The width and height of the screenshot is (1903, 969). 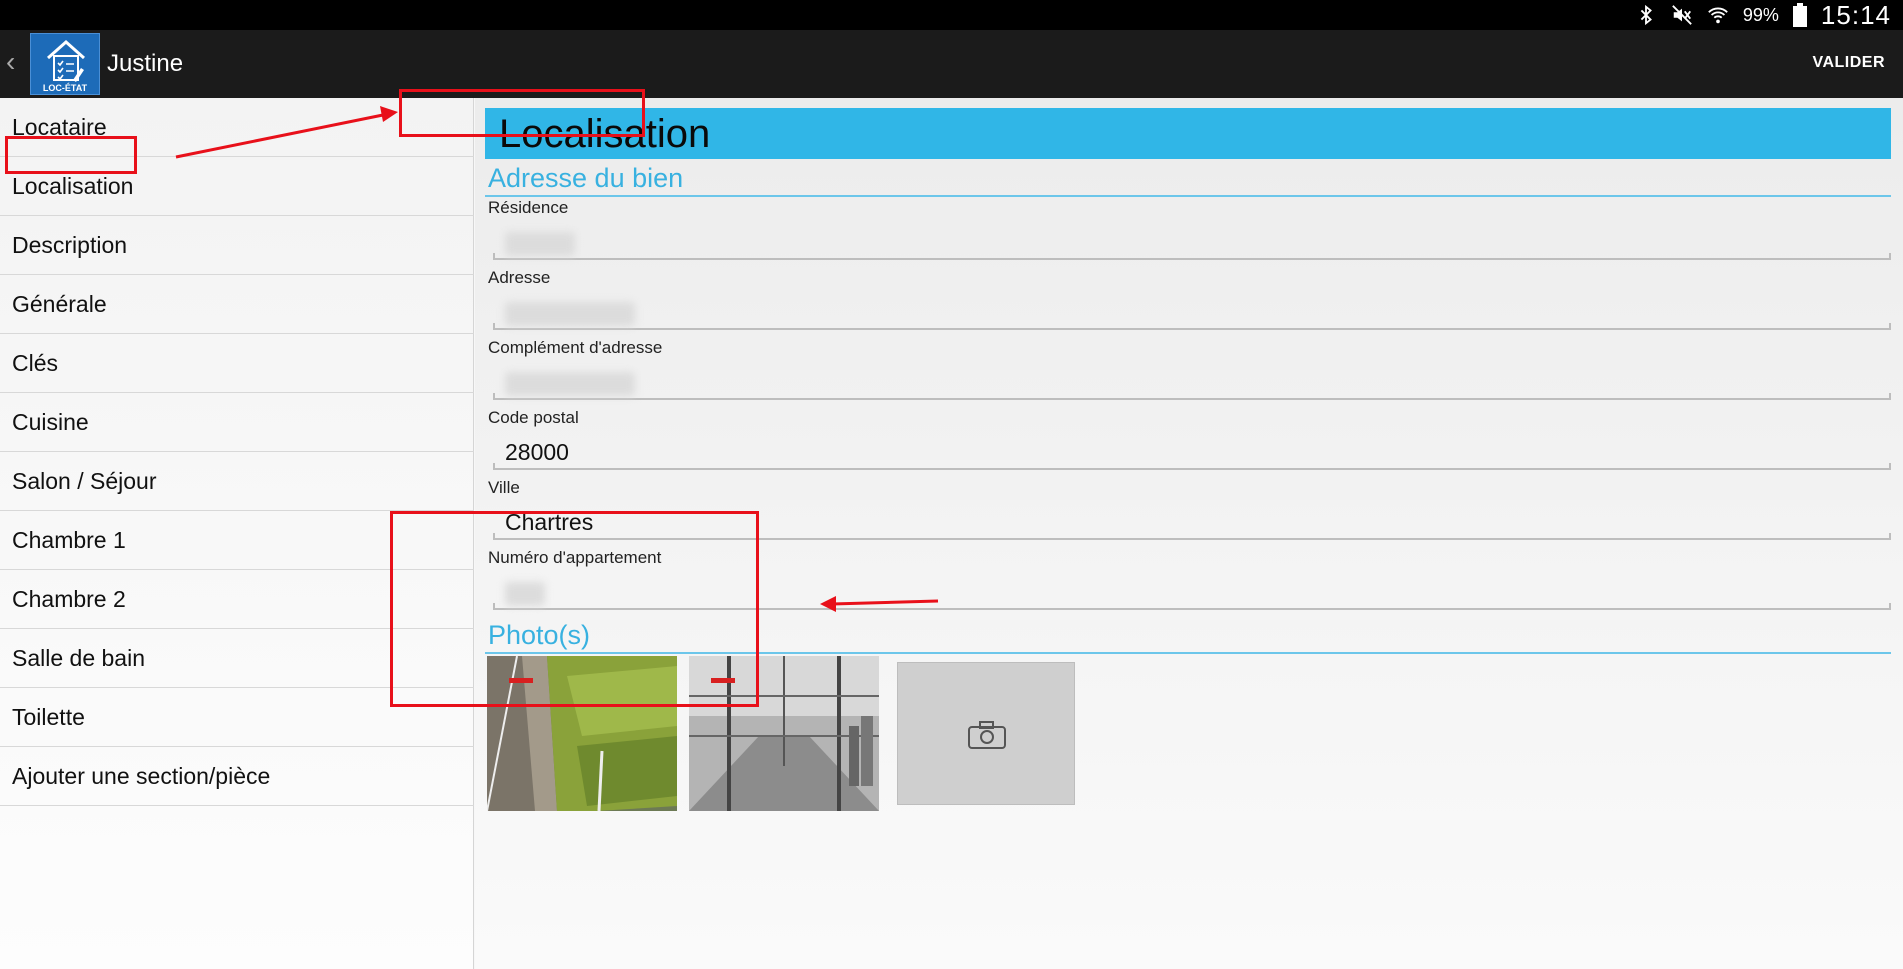 I want to click on status-icons: 99% 15:14, so click(x=1763, y=15).